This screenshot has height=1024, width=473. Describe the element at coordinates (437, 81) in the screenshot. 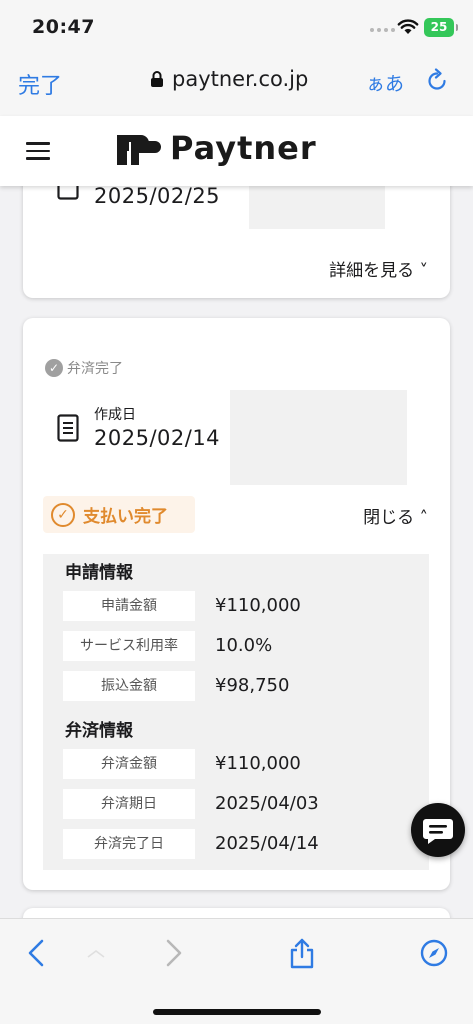

I see `reload-icon` at that location.